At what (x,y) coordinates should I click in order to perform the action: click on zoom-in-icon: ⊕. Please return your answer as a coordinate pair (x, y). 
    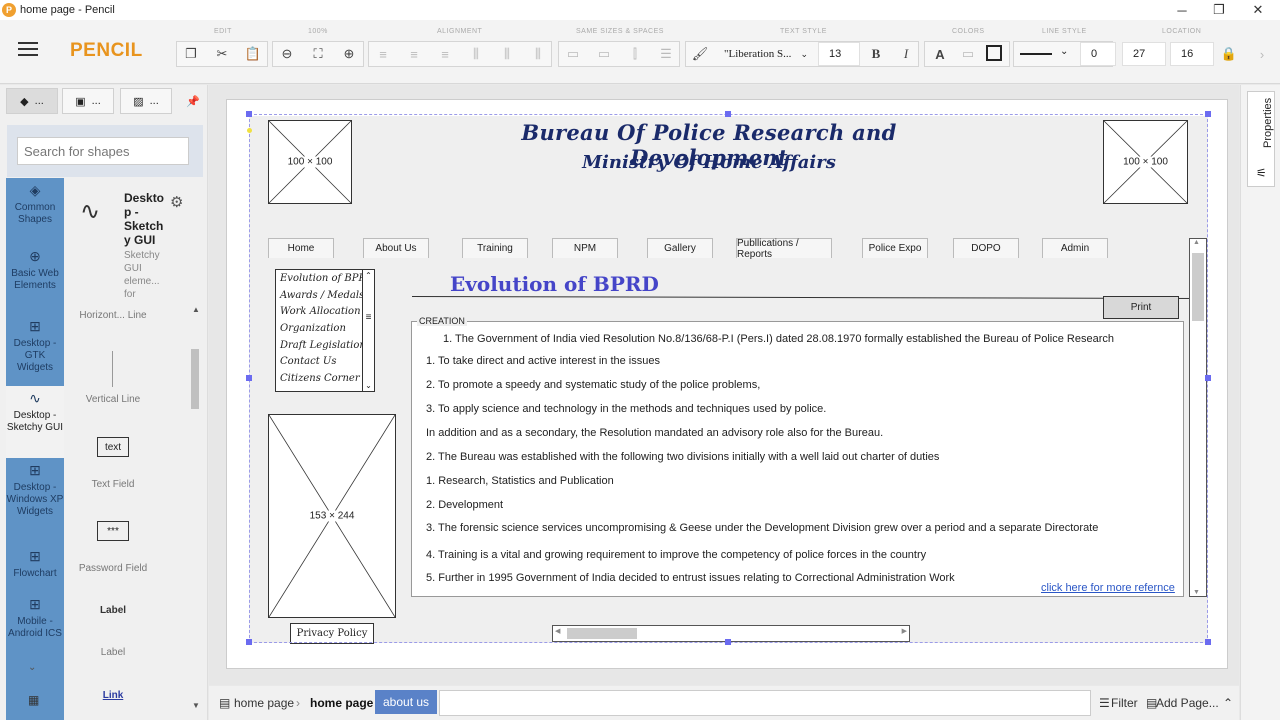
    Looking at the image, I should click on (349, 54).